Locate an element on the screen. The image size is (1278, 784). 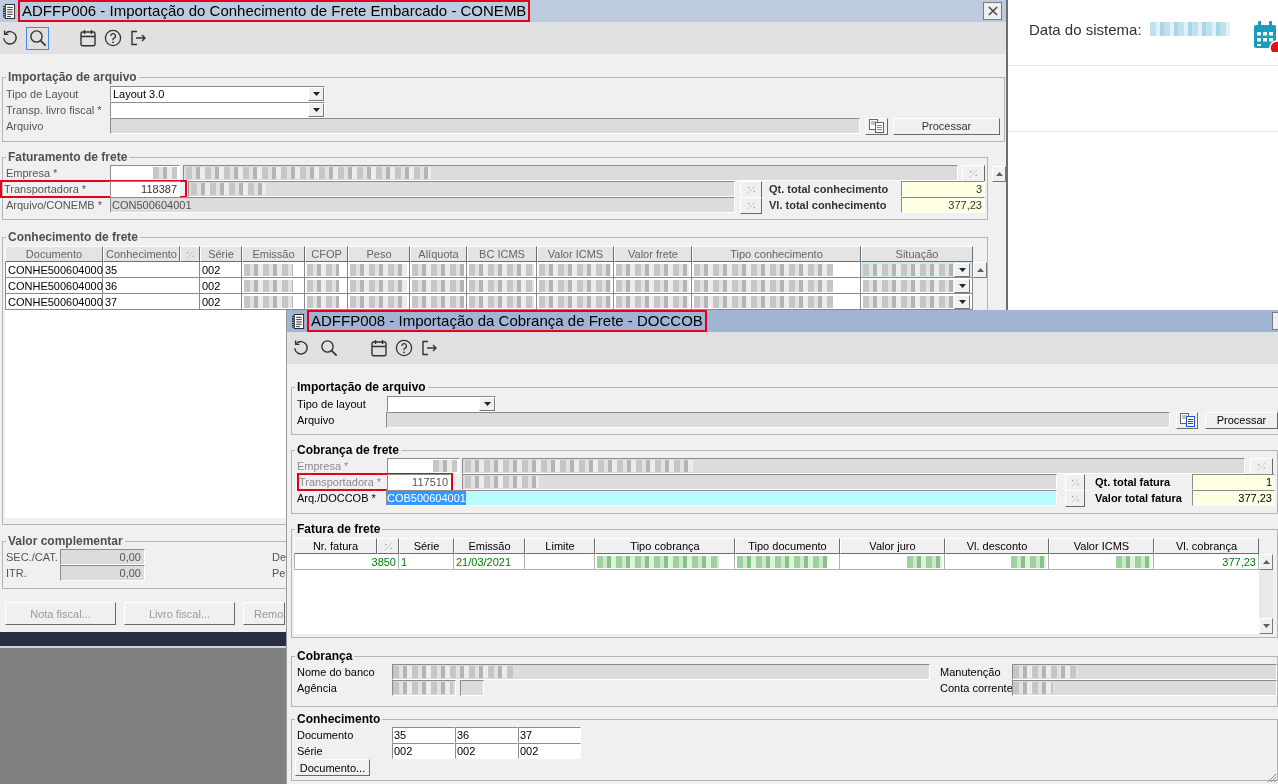
text-field: 35 is located at coordinates (423, 735).